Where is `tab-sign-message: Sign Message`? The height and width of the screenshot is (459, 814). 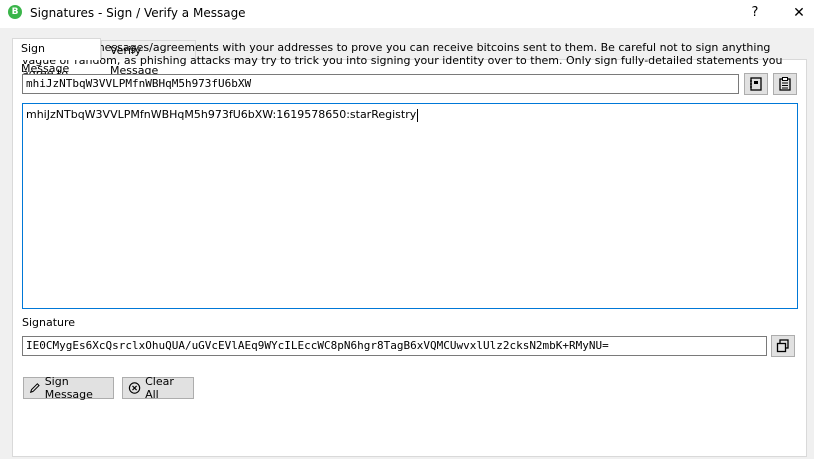
tab-sign-message: Sign Message is located at coordinates (56, 56).